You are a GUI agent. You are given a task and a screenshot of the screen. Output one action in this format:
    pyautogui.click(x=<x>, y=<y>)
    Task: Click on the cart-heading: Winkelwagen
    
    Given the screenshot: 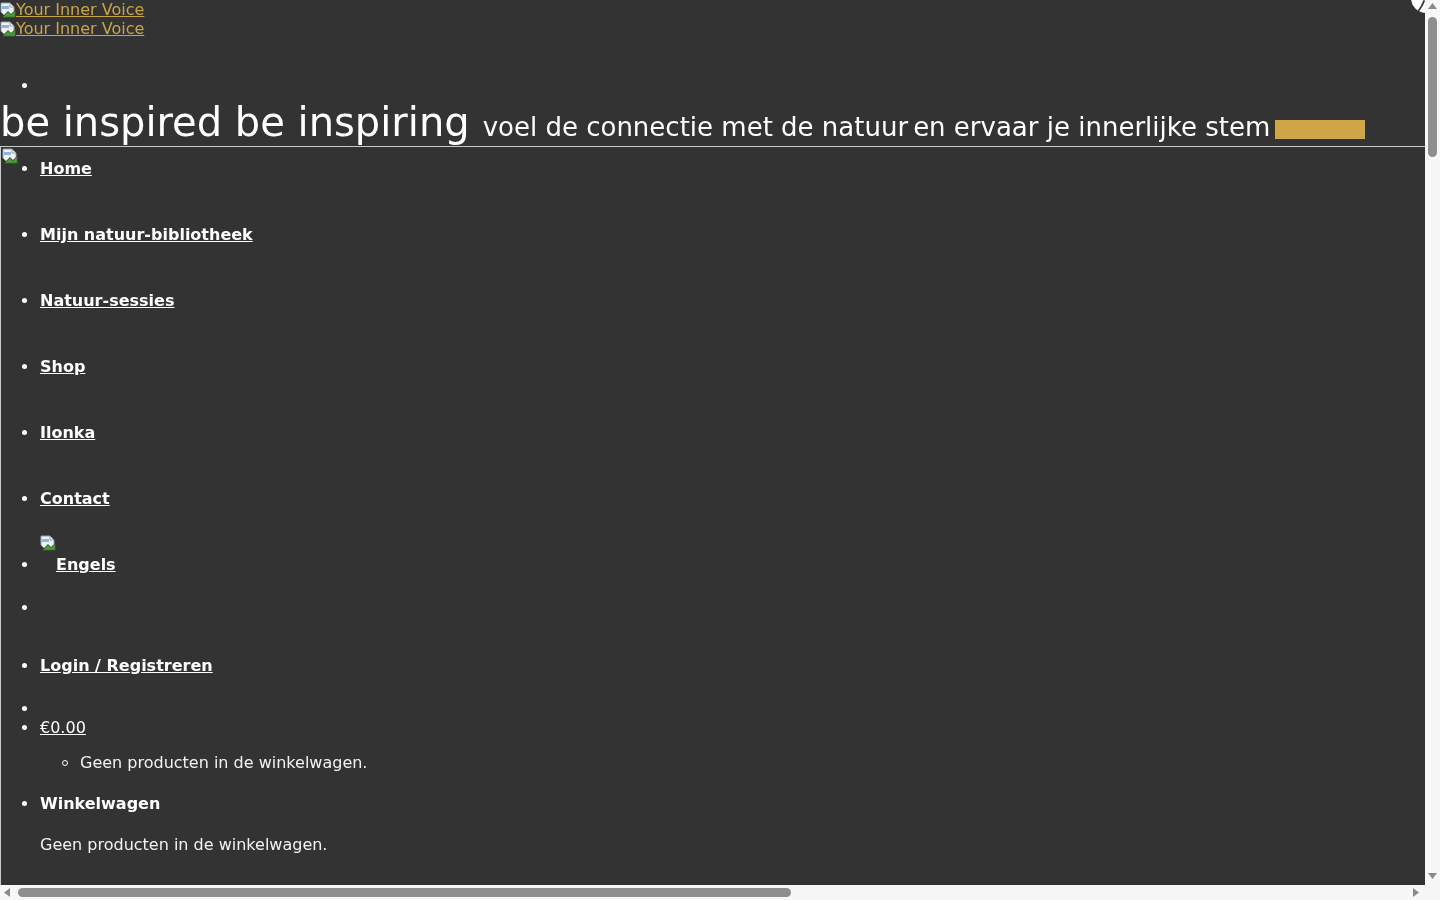 What is the action you would take?
    pyautogui.click(x=100, y=803)
    